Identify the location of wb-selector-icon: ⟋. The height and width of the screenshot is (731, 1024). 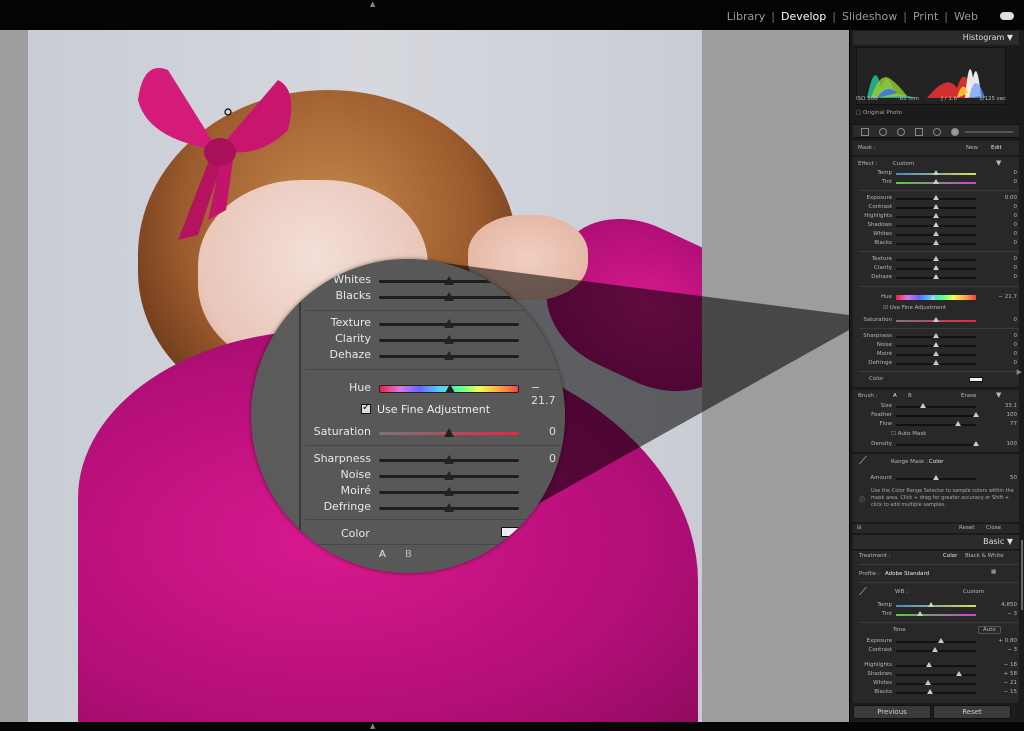
(863, 592).